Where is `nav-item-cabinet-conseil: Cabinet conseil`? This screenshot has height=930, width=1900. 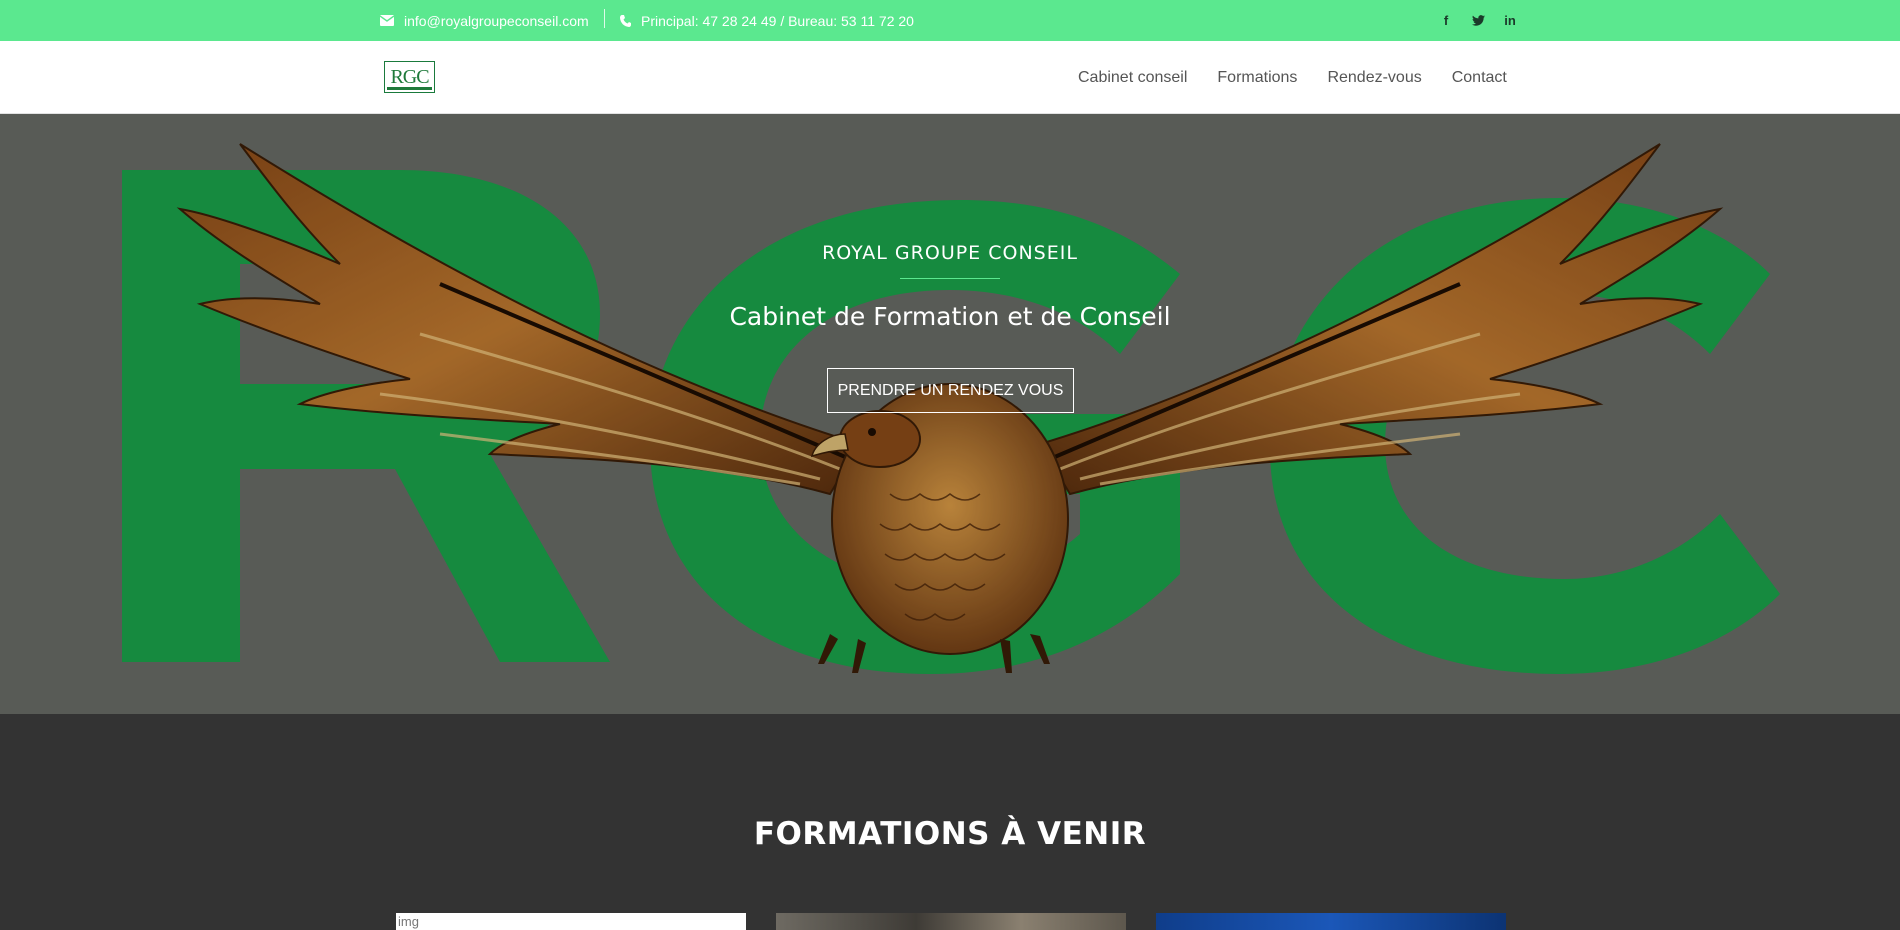
nav-item-cabinet-conseil: Cabinet conseil is located at coordinates (1132, 78).